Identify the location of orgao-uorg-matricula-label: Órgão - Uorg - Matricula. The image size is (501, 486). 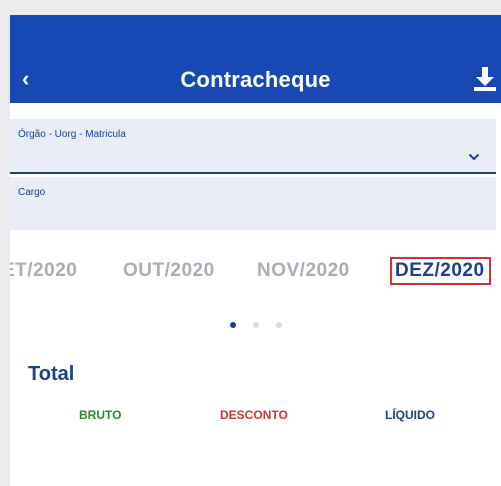
(72, 134).